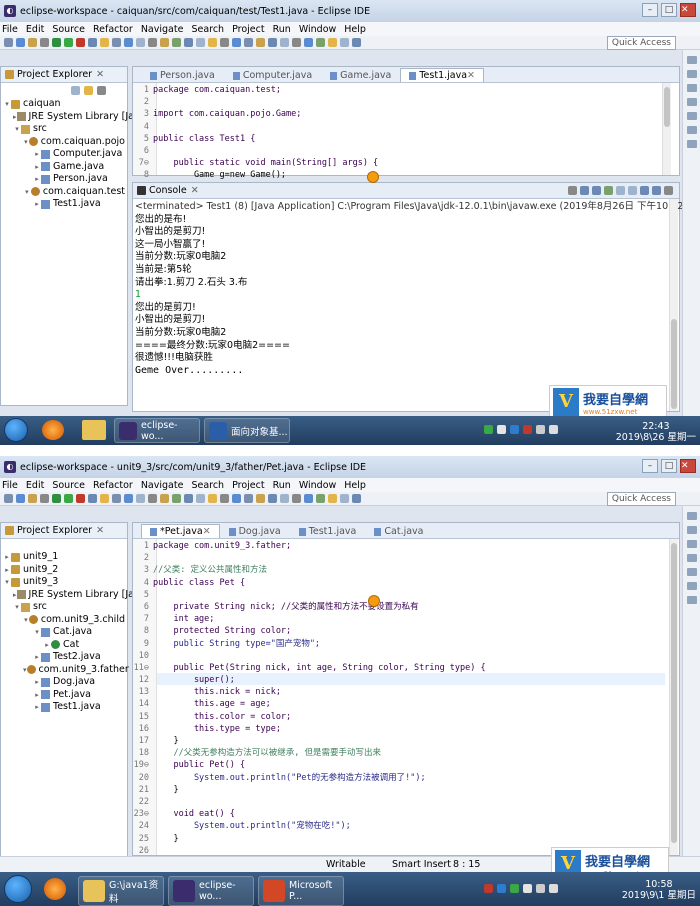 Image resolution: width=700 pixels, height=906 pixels. Describe the element at coordinates (584, 190) in the screenshot. I see `remove-launch-icon` at that location.